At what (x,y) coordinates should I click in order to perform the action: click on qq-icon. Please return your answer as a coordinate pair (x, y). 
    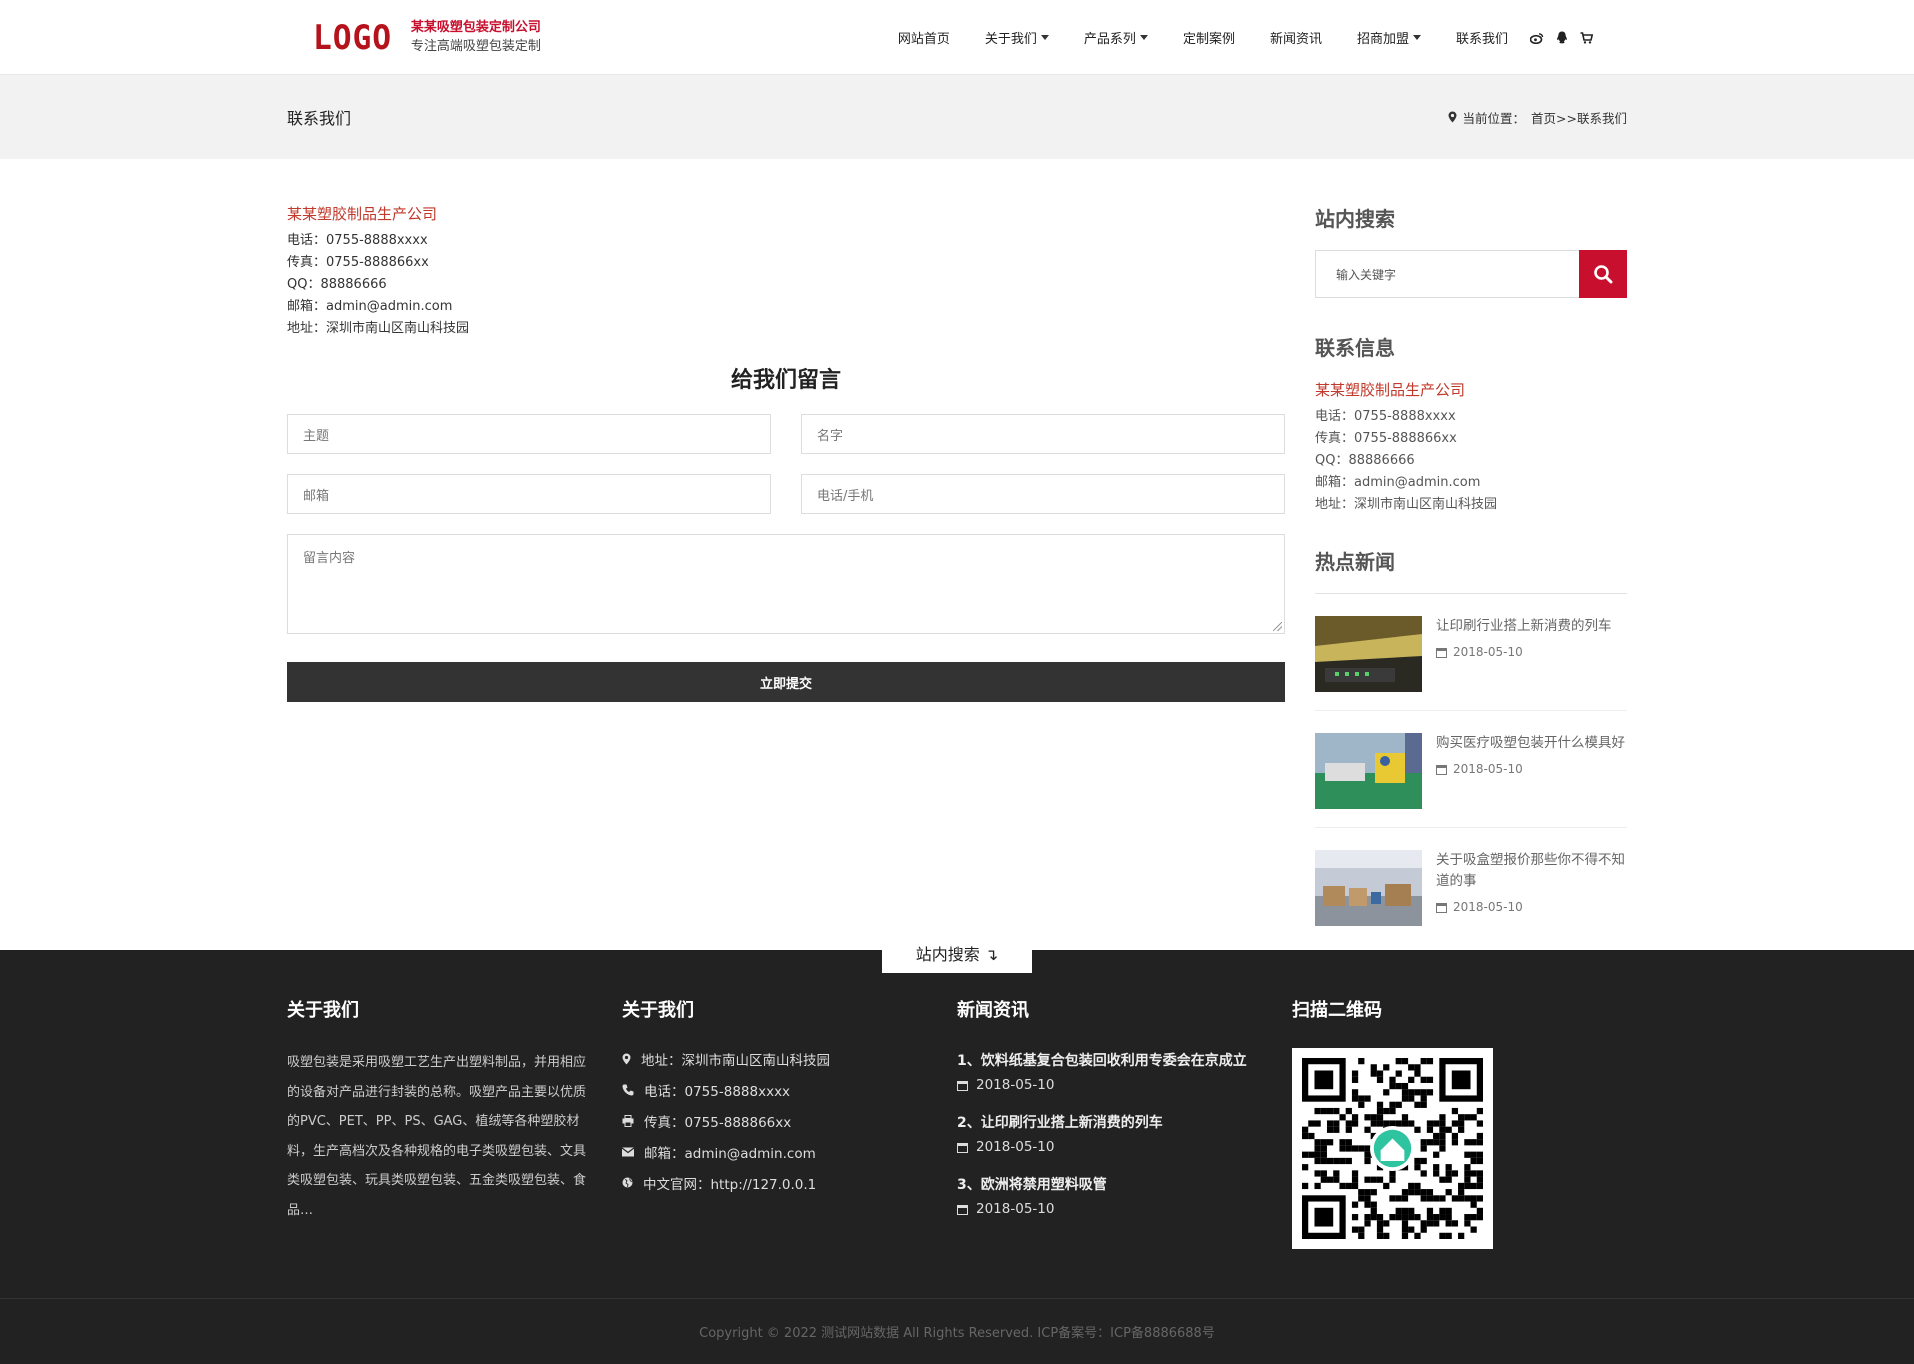
    Looking at the image, I should click on (1562, 37).